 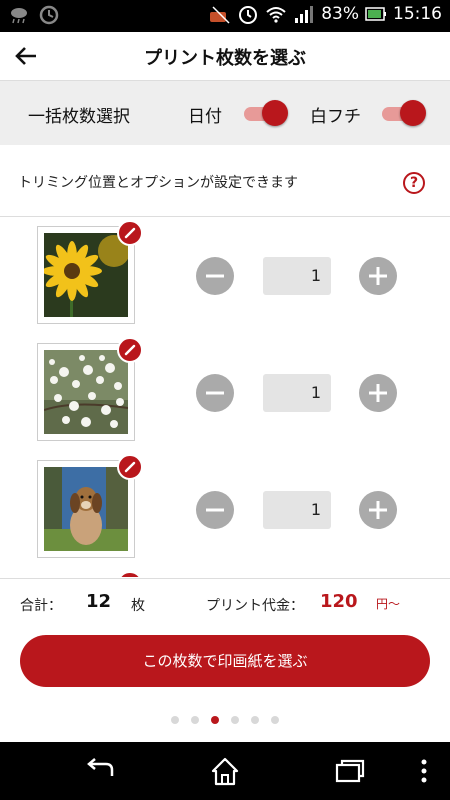 I want to click on choose-paper-button: この枚数で印画紙を選ぶ, so click(x=225, y=661).